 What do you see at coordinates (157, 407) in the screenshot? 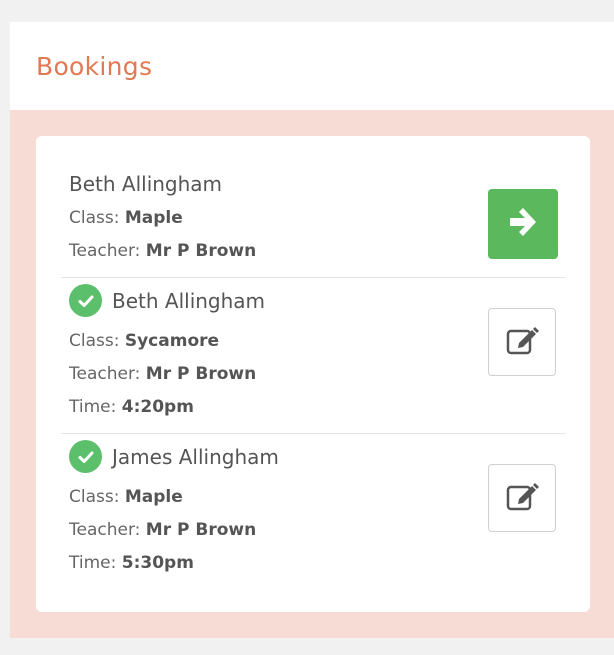
I see `time-value: 4:20pm` at bounding box center [157, 407].